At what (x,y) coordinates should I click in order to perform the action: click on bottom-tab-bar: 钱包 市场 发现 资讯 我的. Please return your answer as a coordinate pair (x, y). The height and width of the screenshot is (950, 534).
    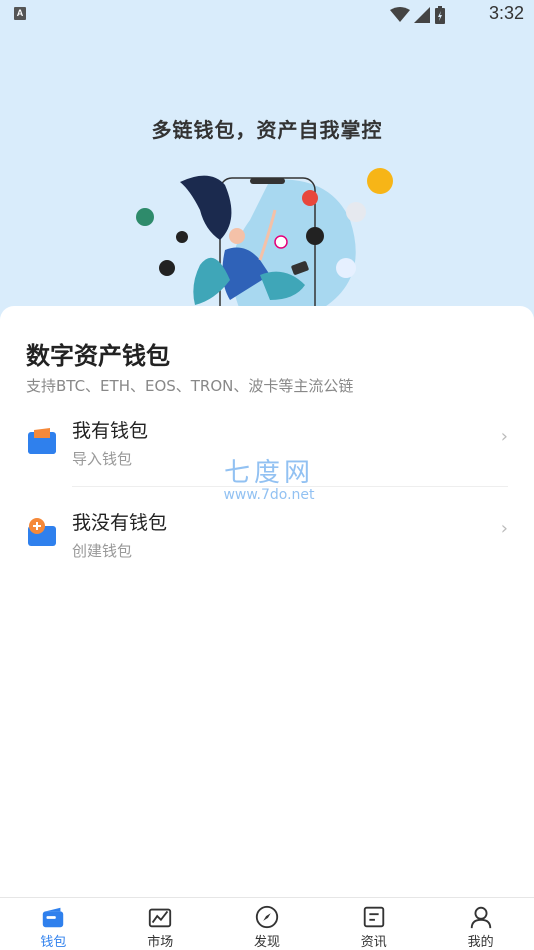
    Looking at the image, I should click on (267, 923).